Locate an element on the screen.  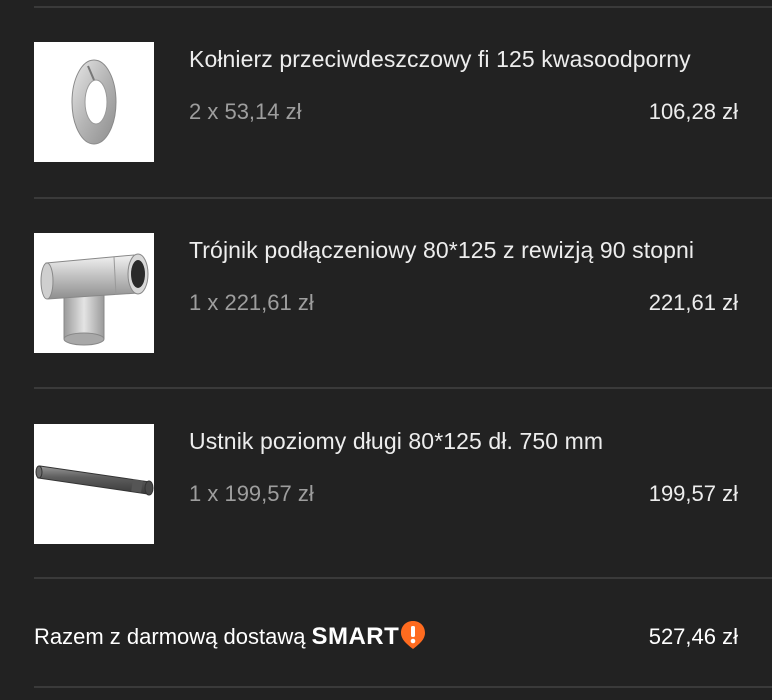
order-total-value: 527,46 zł is located at coordinates (693, 636).